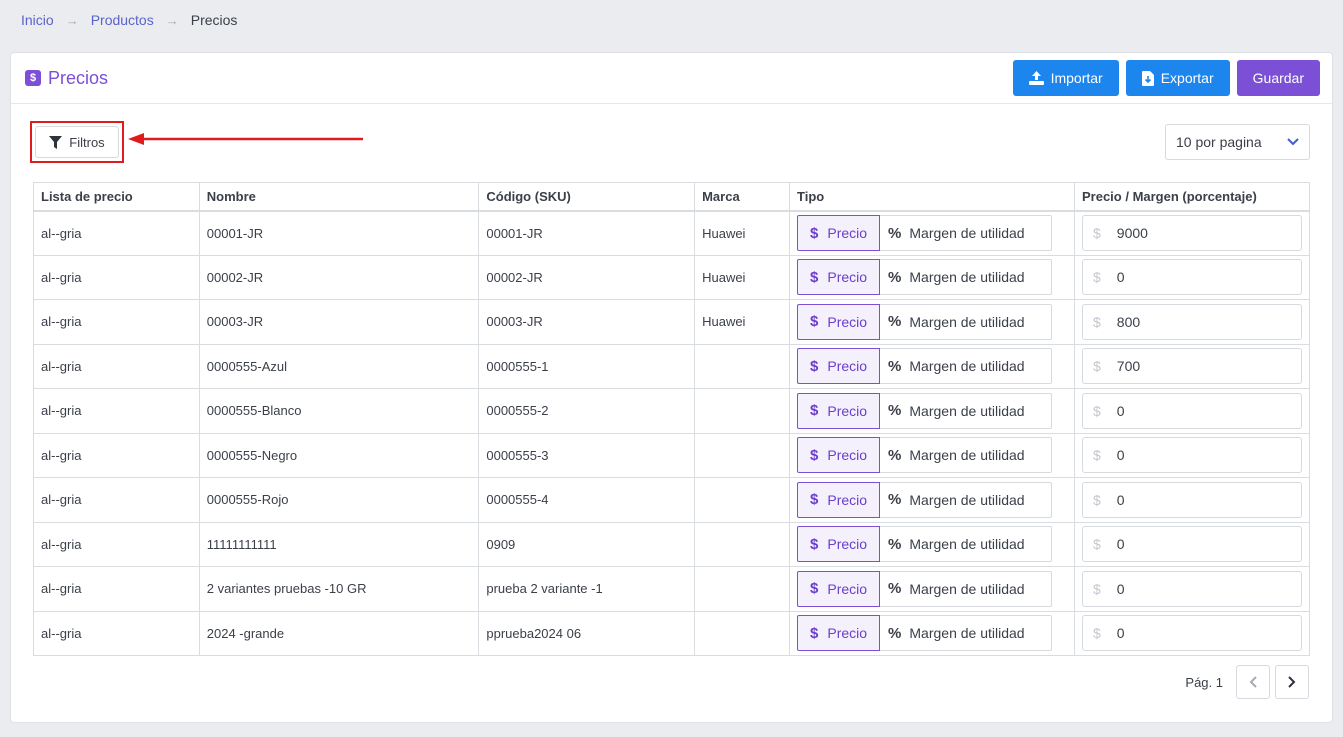  I want to click on chevron-left-icon, so click(1253, 682).